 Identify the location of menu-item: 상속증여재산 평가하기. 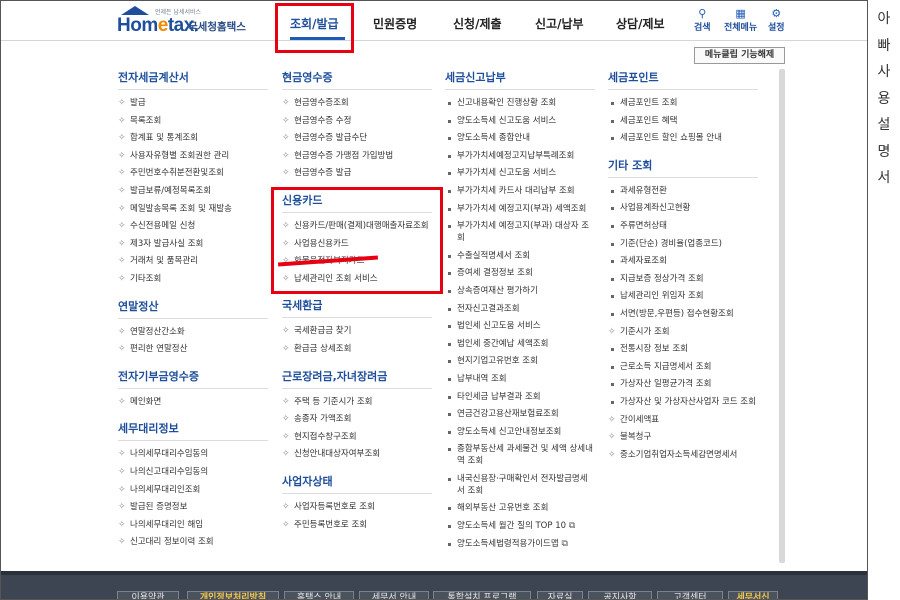
(520, 291).